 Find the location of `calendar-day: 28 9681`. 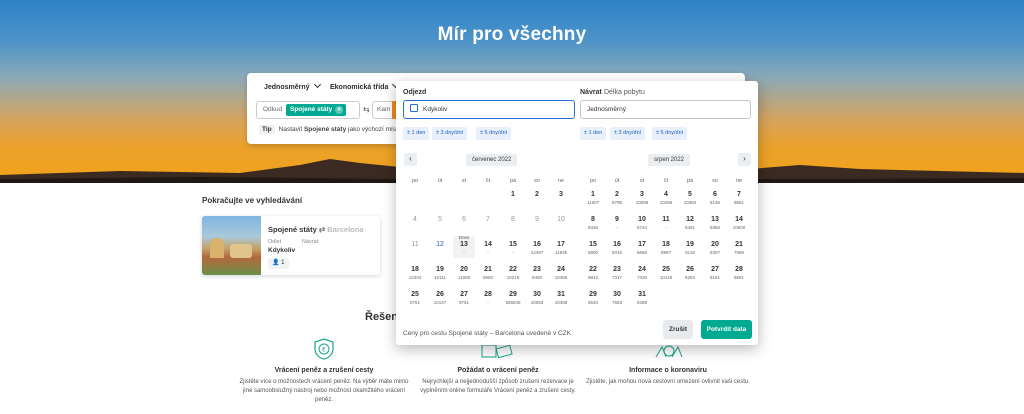

calendar-day: 28 9681 is located at coordinates (739, 272).